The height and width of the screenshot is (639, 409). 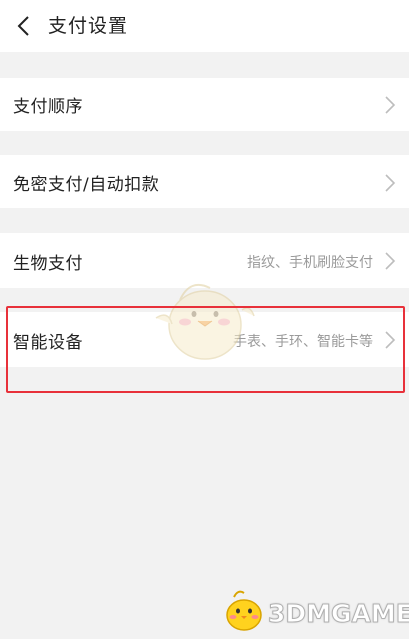 I want to click on back-button, so click(x=23, y=26).